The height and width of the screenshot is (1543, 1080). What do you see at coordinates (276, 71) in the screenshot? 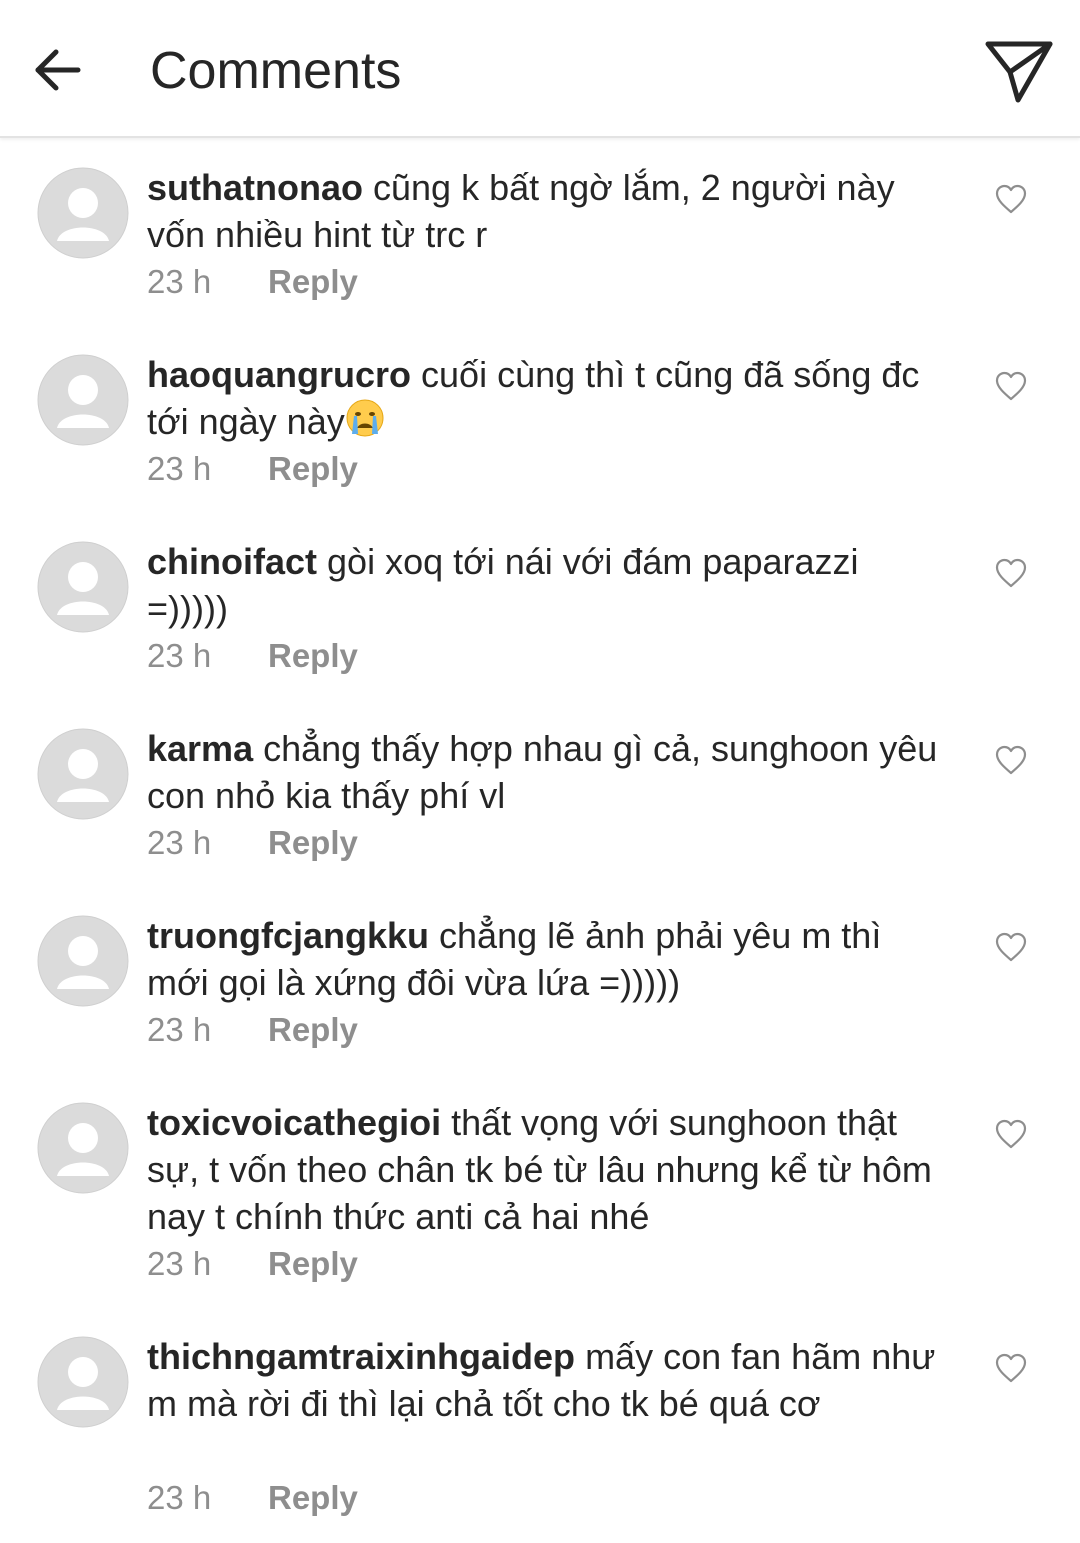
I see `page-title: Comments` at bounding box center [276, 71].